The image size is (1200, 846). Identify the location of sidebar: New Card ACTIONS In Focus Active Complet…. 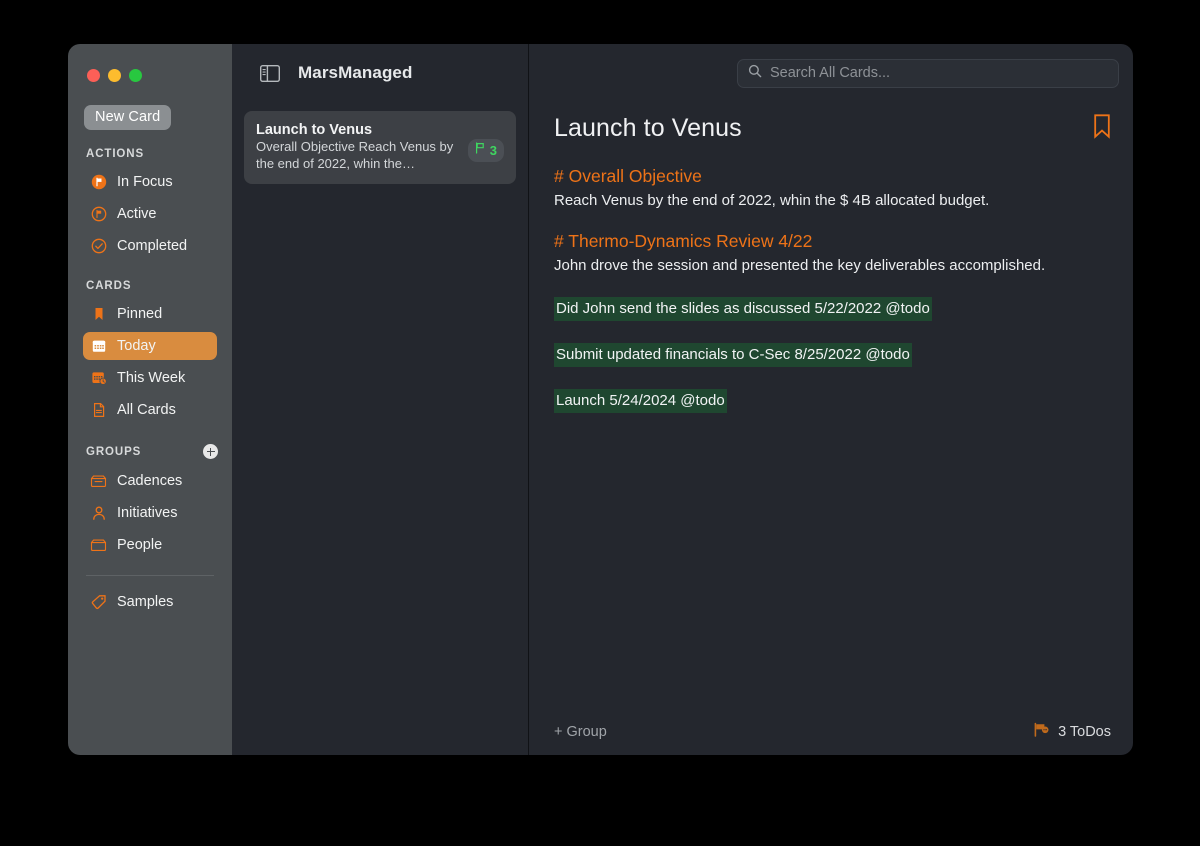
(150, 399).